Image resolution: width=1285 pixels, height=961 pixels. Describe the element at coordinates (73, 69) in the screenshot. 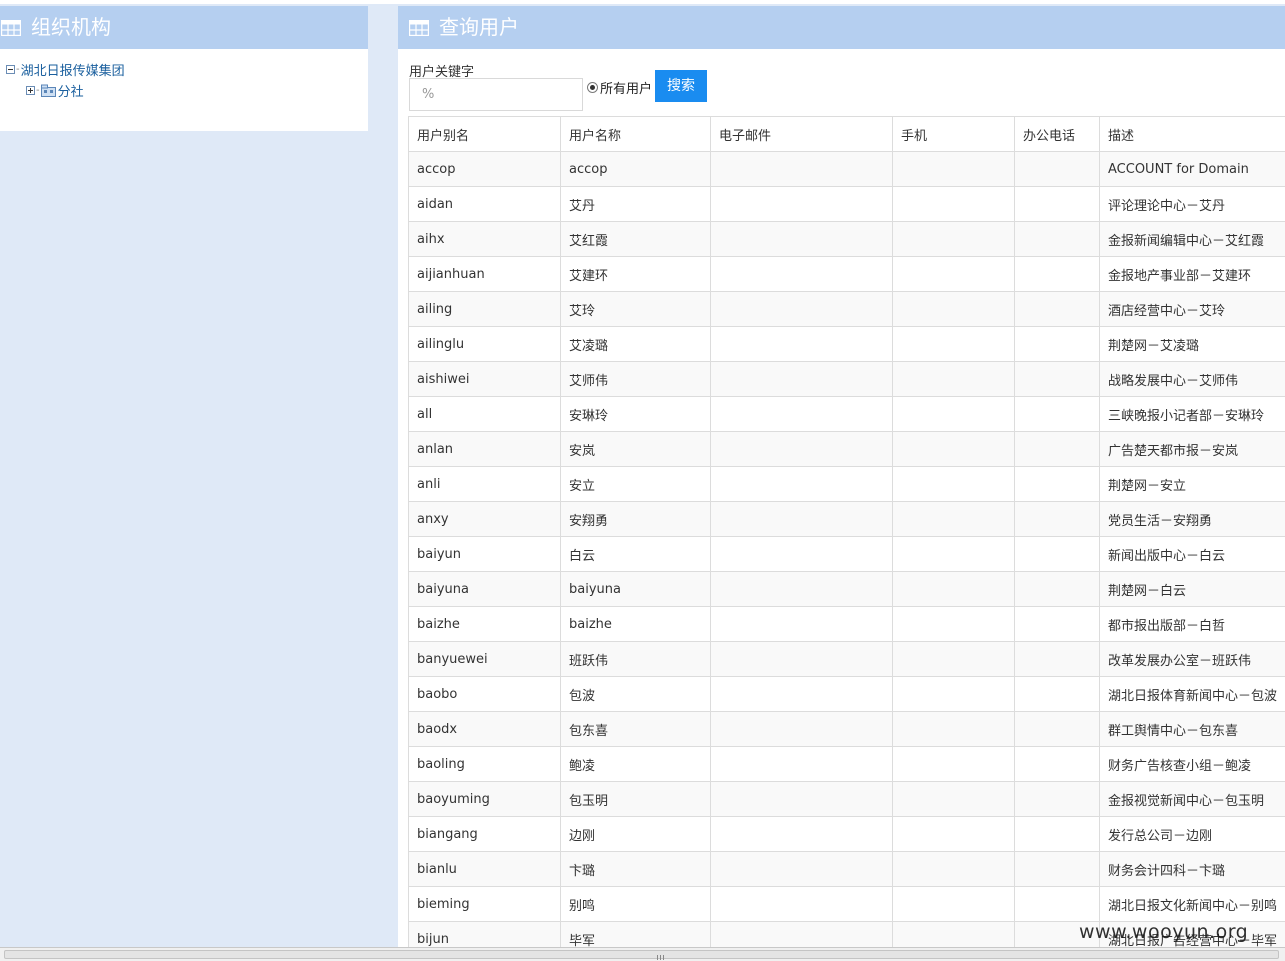

I see `tree-node-root-label: 湖北日报传媒集团` at that location.